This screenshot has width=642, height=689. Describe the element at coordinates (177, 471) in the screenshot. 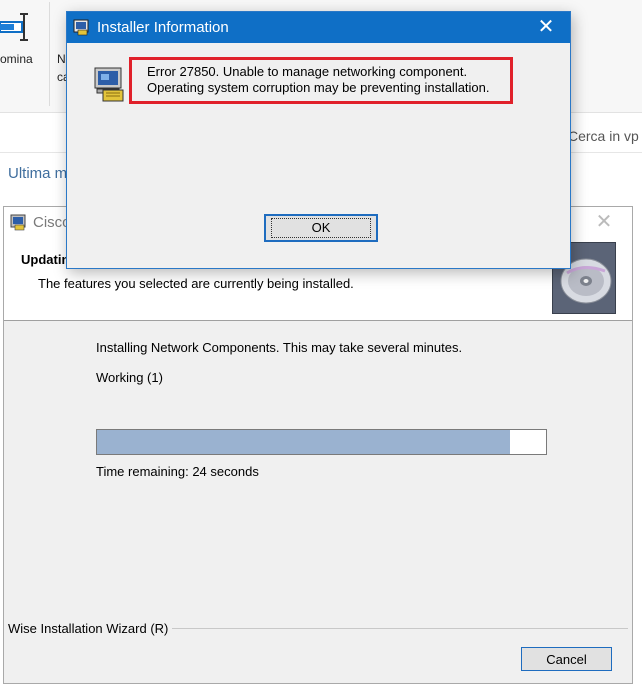

I see `time-remaining-text: Time remaining: 24 seconds` at that location.